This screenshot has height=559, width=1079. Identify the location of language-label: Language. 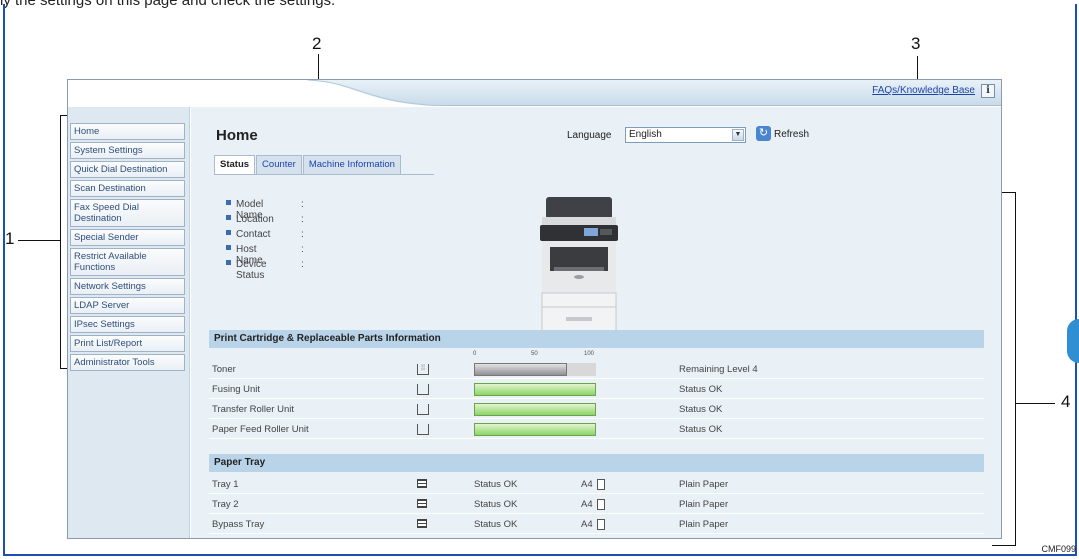
(589, 135).